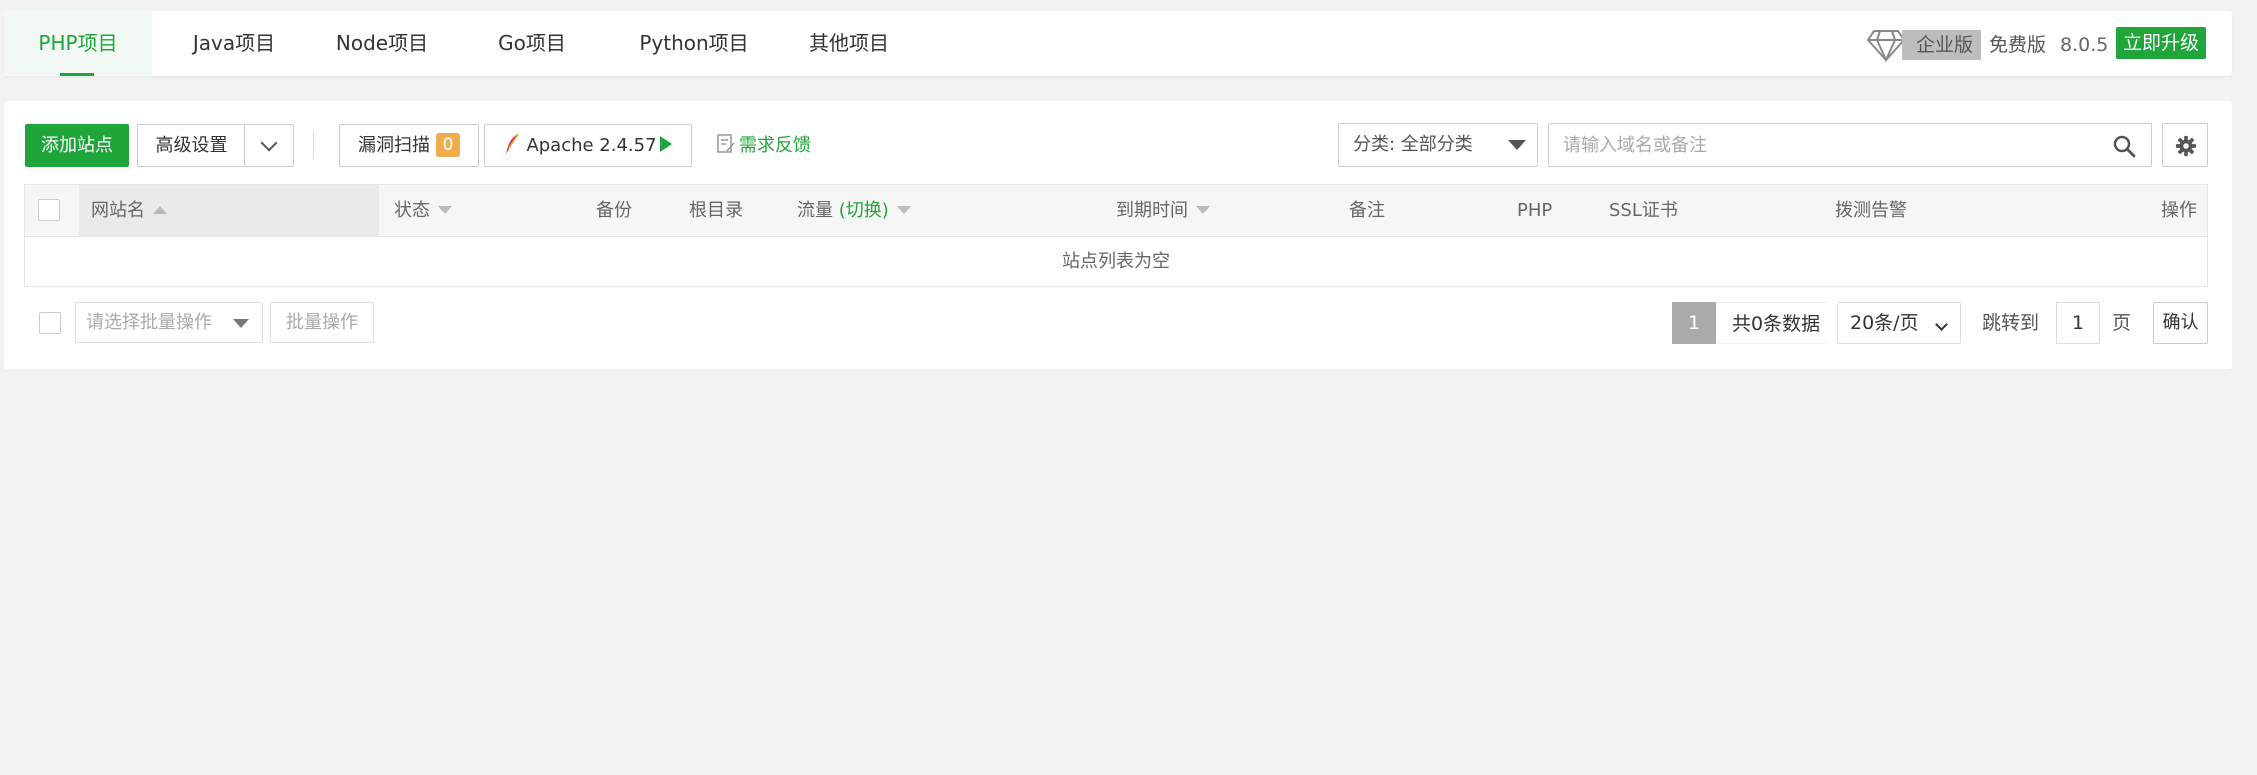 Image resolution: width=2257 pixels, height=775 pixels. I want to click on jump-page-input: 1, so click(2078, 323).